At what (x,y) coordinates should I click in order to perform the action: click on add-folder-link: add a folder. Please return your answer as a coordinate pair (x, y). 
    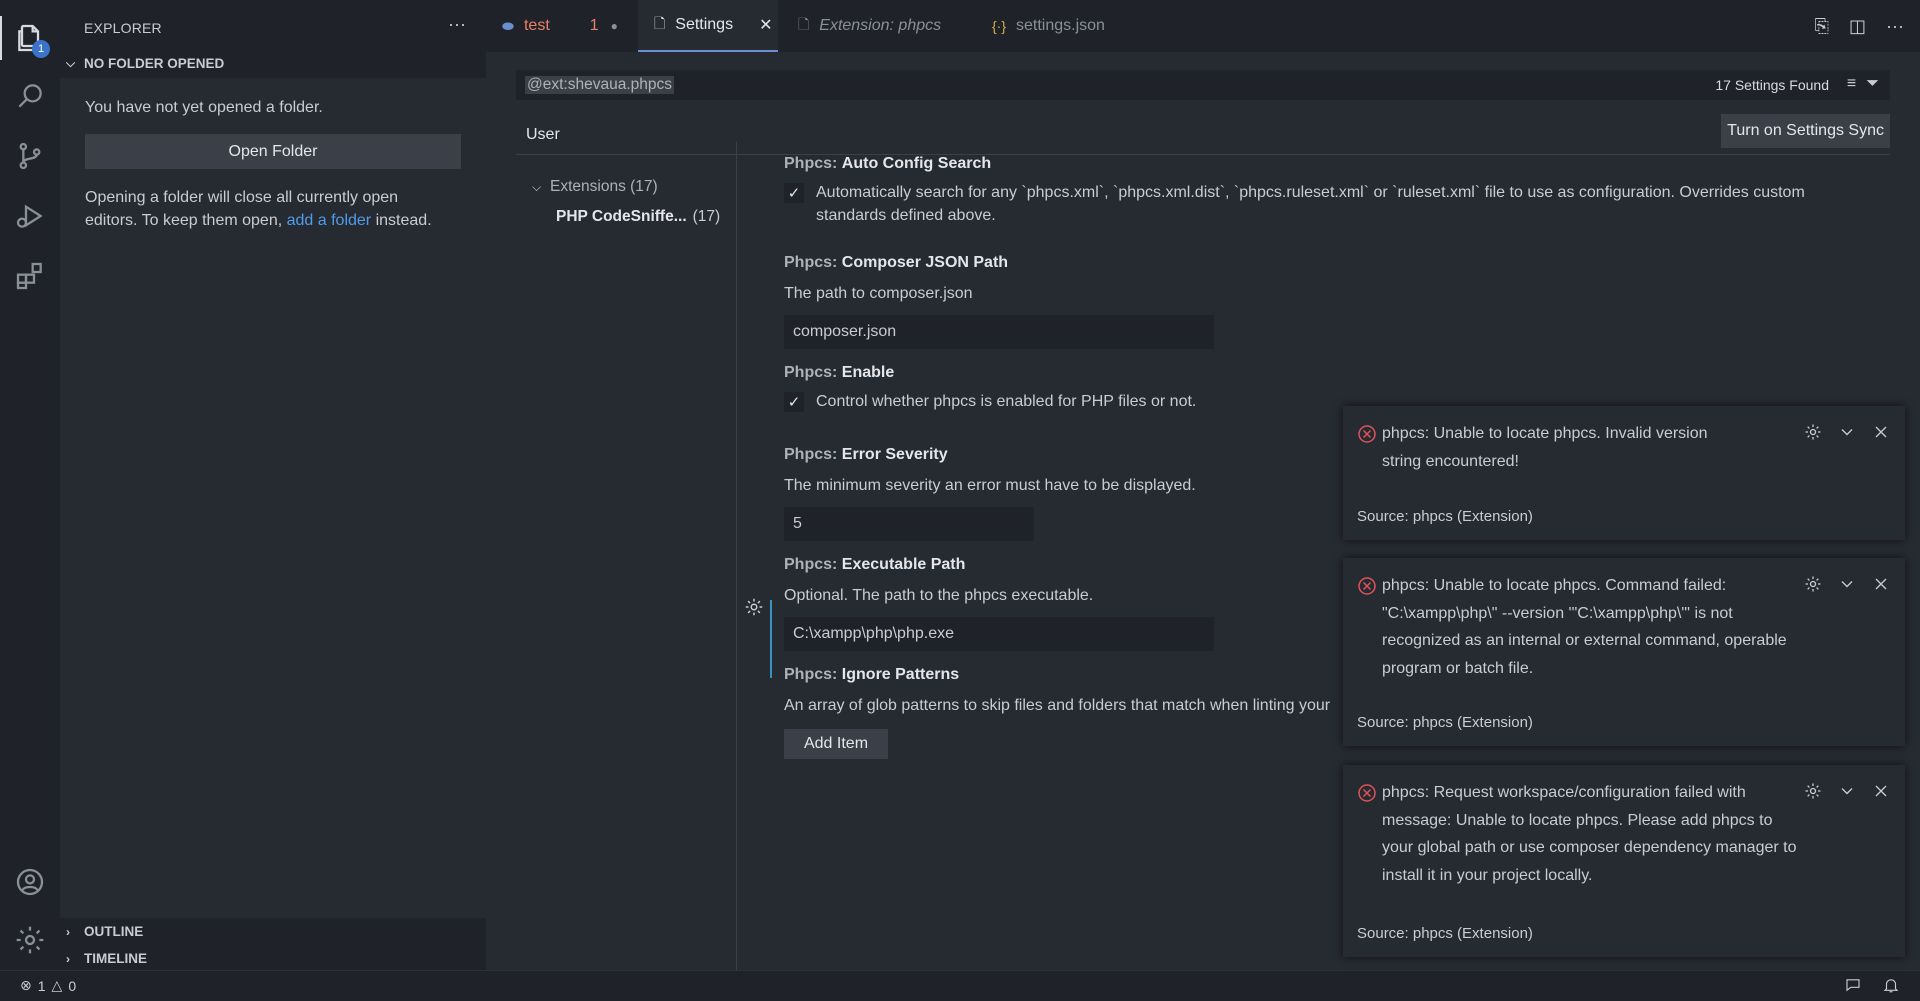
    Looking at the image, I should click on (329, 220).